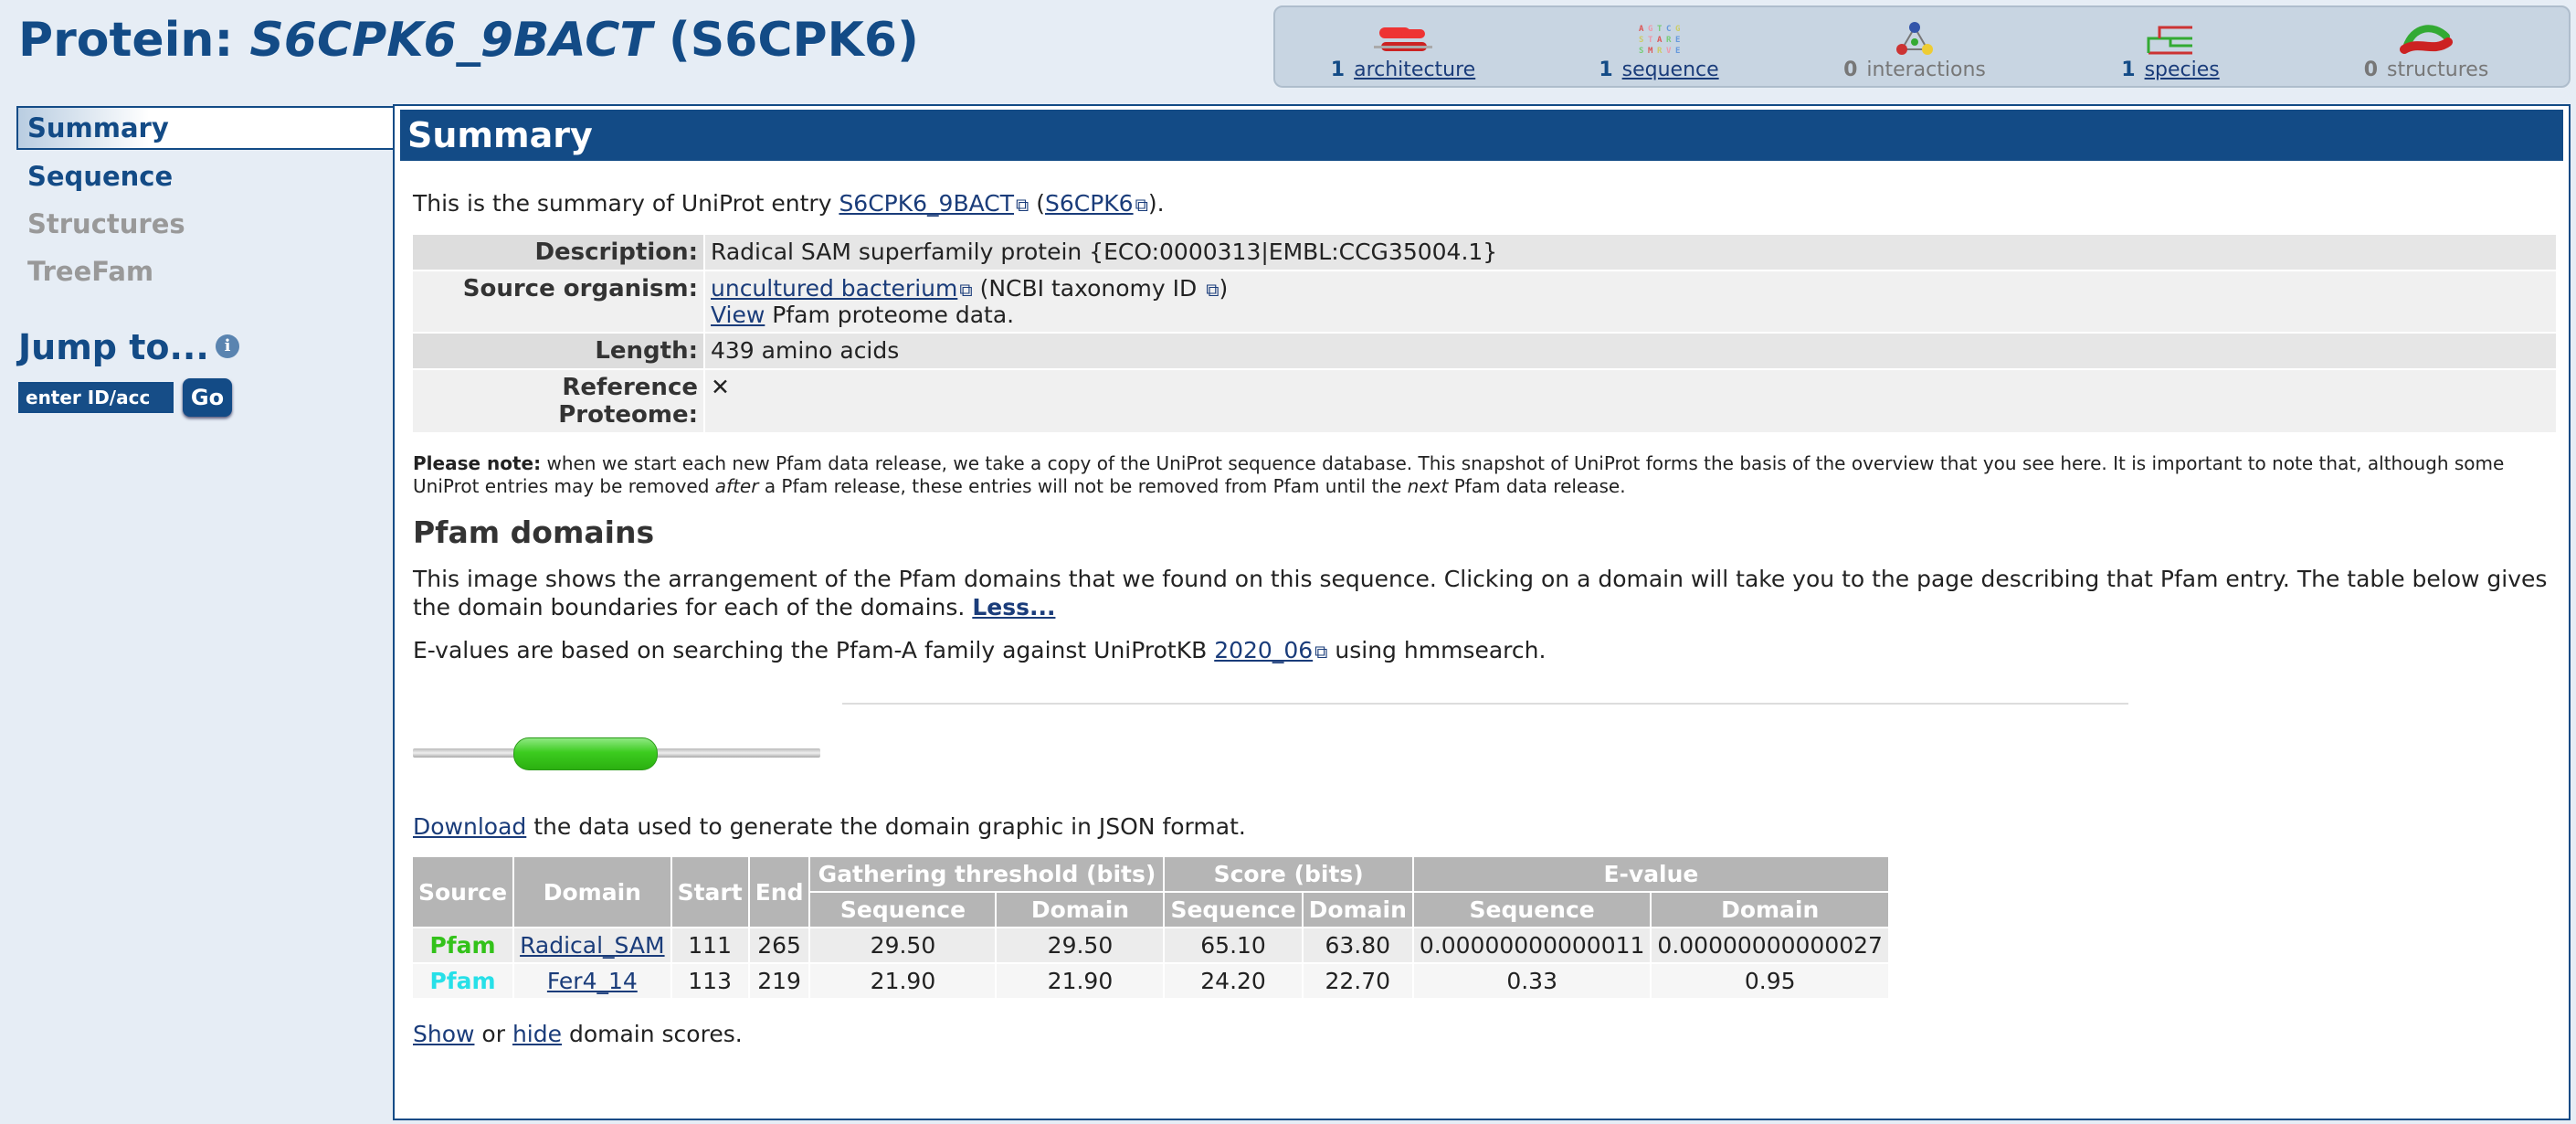 This screenshot has height=1124, width=2576. I want to click on icon-bar-species: 1 species, so click(2170, 47).